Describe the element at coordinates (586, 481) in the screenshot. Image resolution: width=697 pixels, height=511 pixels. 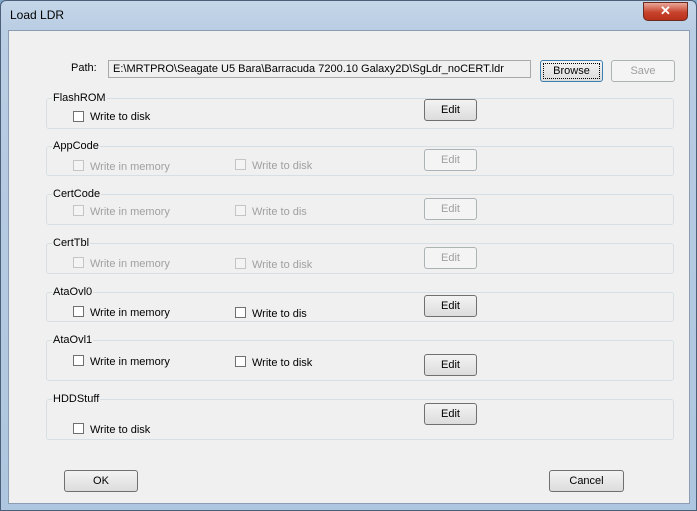
I see `cancel-button: Cancel` at that location.